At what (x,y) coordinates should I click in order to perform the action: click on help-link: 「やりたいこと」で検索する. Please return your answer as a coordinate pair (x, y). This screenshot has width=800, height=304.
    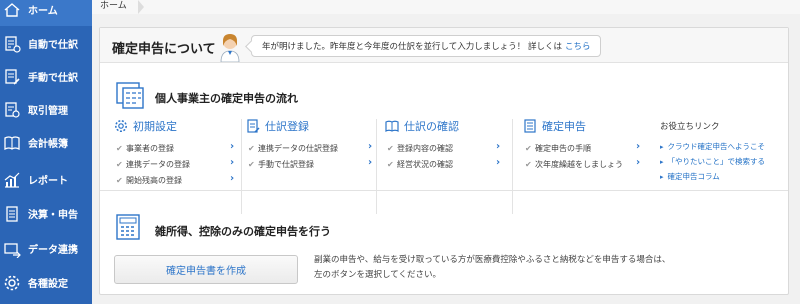
    Looking at the image, I should click on (713, 161).